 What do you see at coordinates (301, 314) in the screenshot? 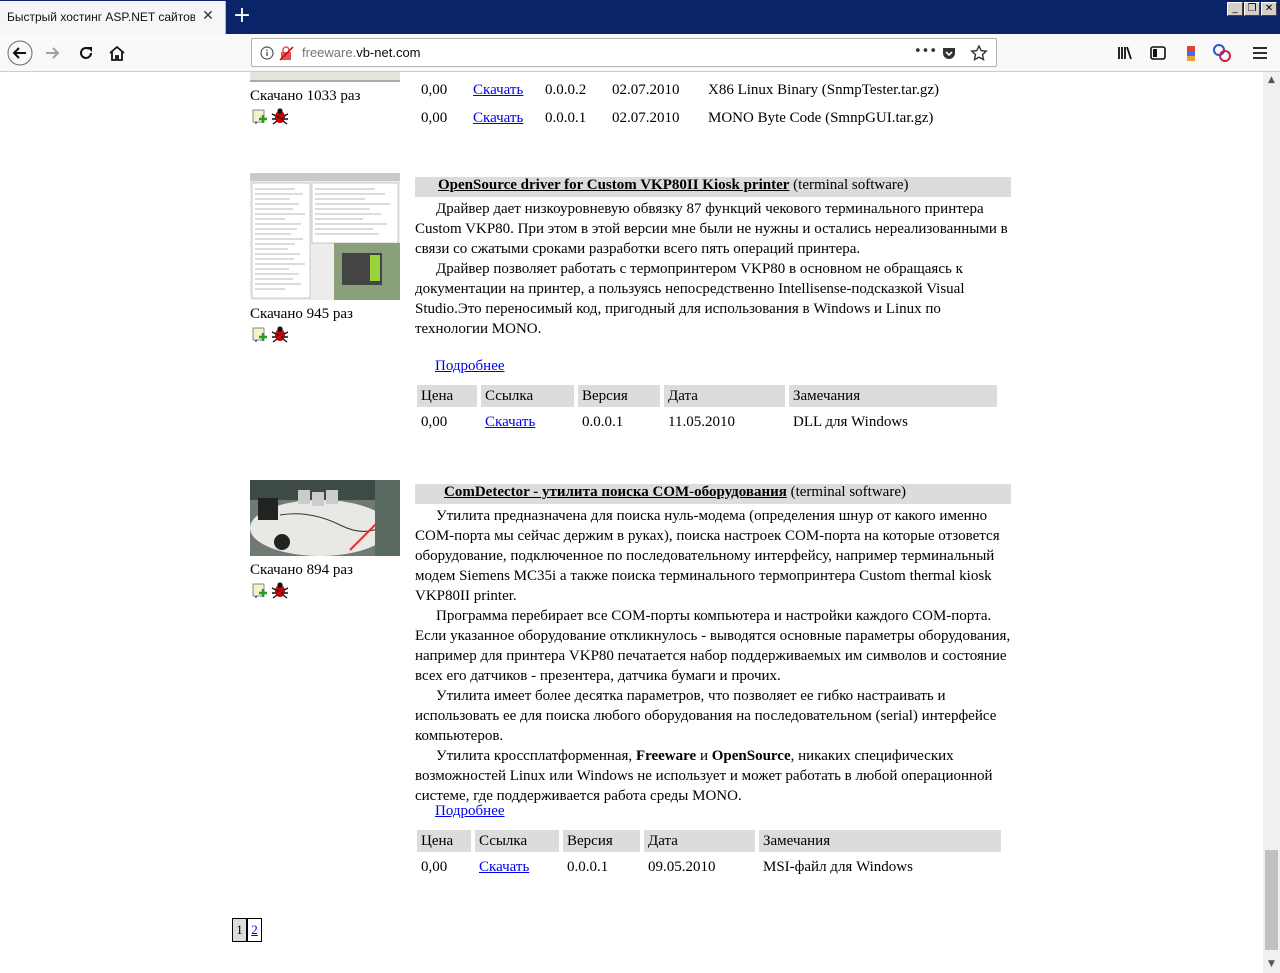
I see `download-count: Скачано 945 раз` at bounding box center [301, 314].